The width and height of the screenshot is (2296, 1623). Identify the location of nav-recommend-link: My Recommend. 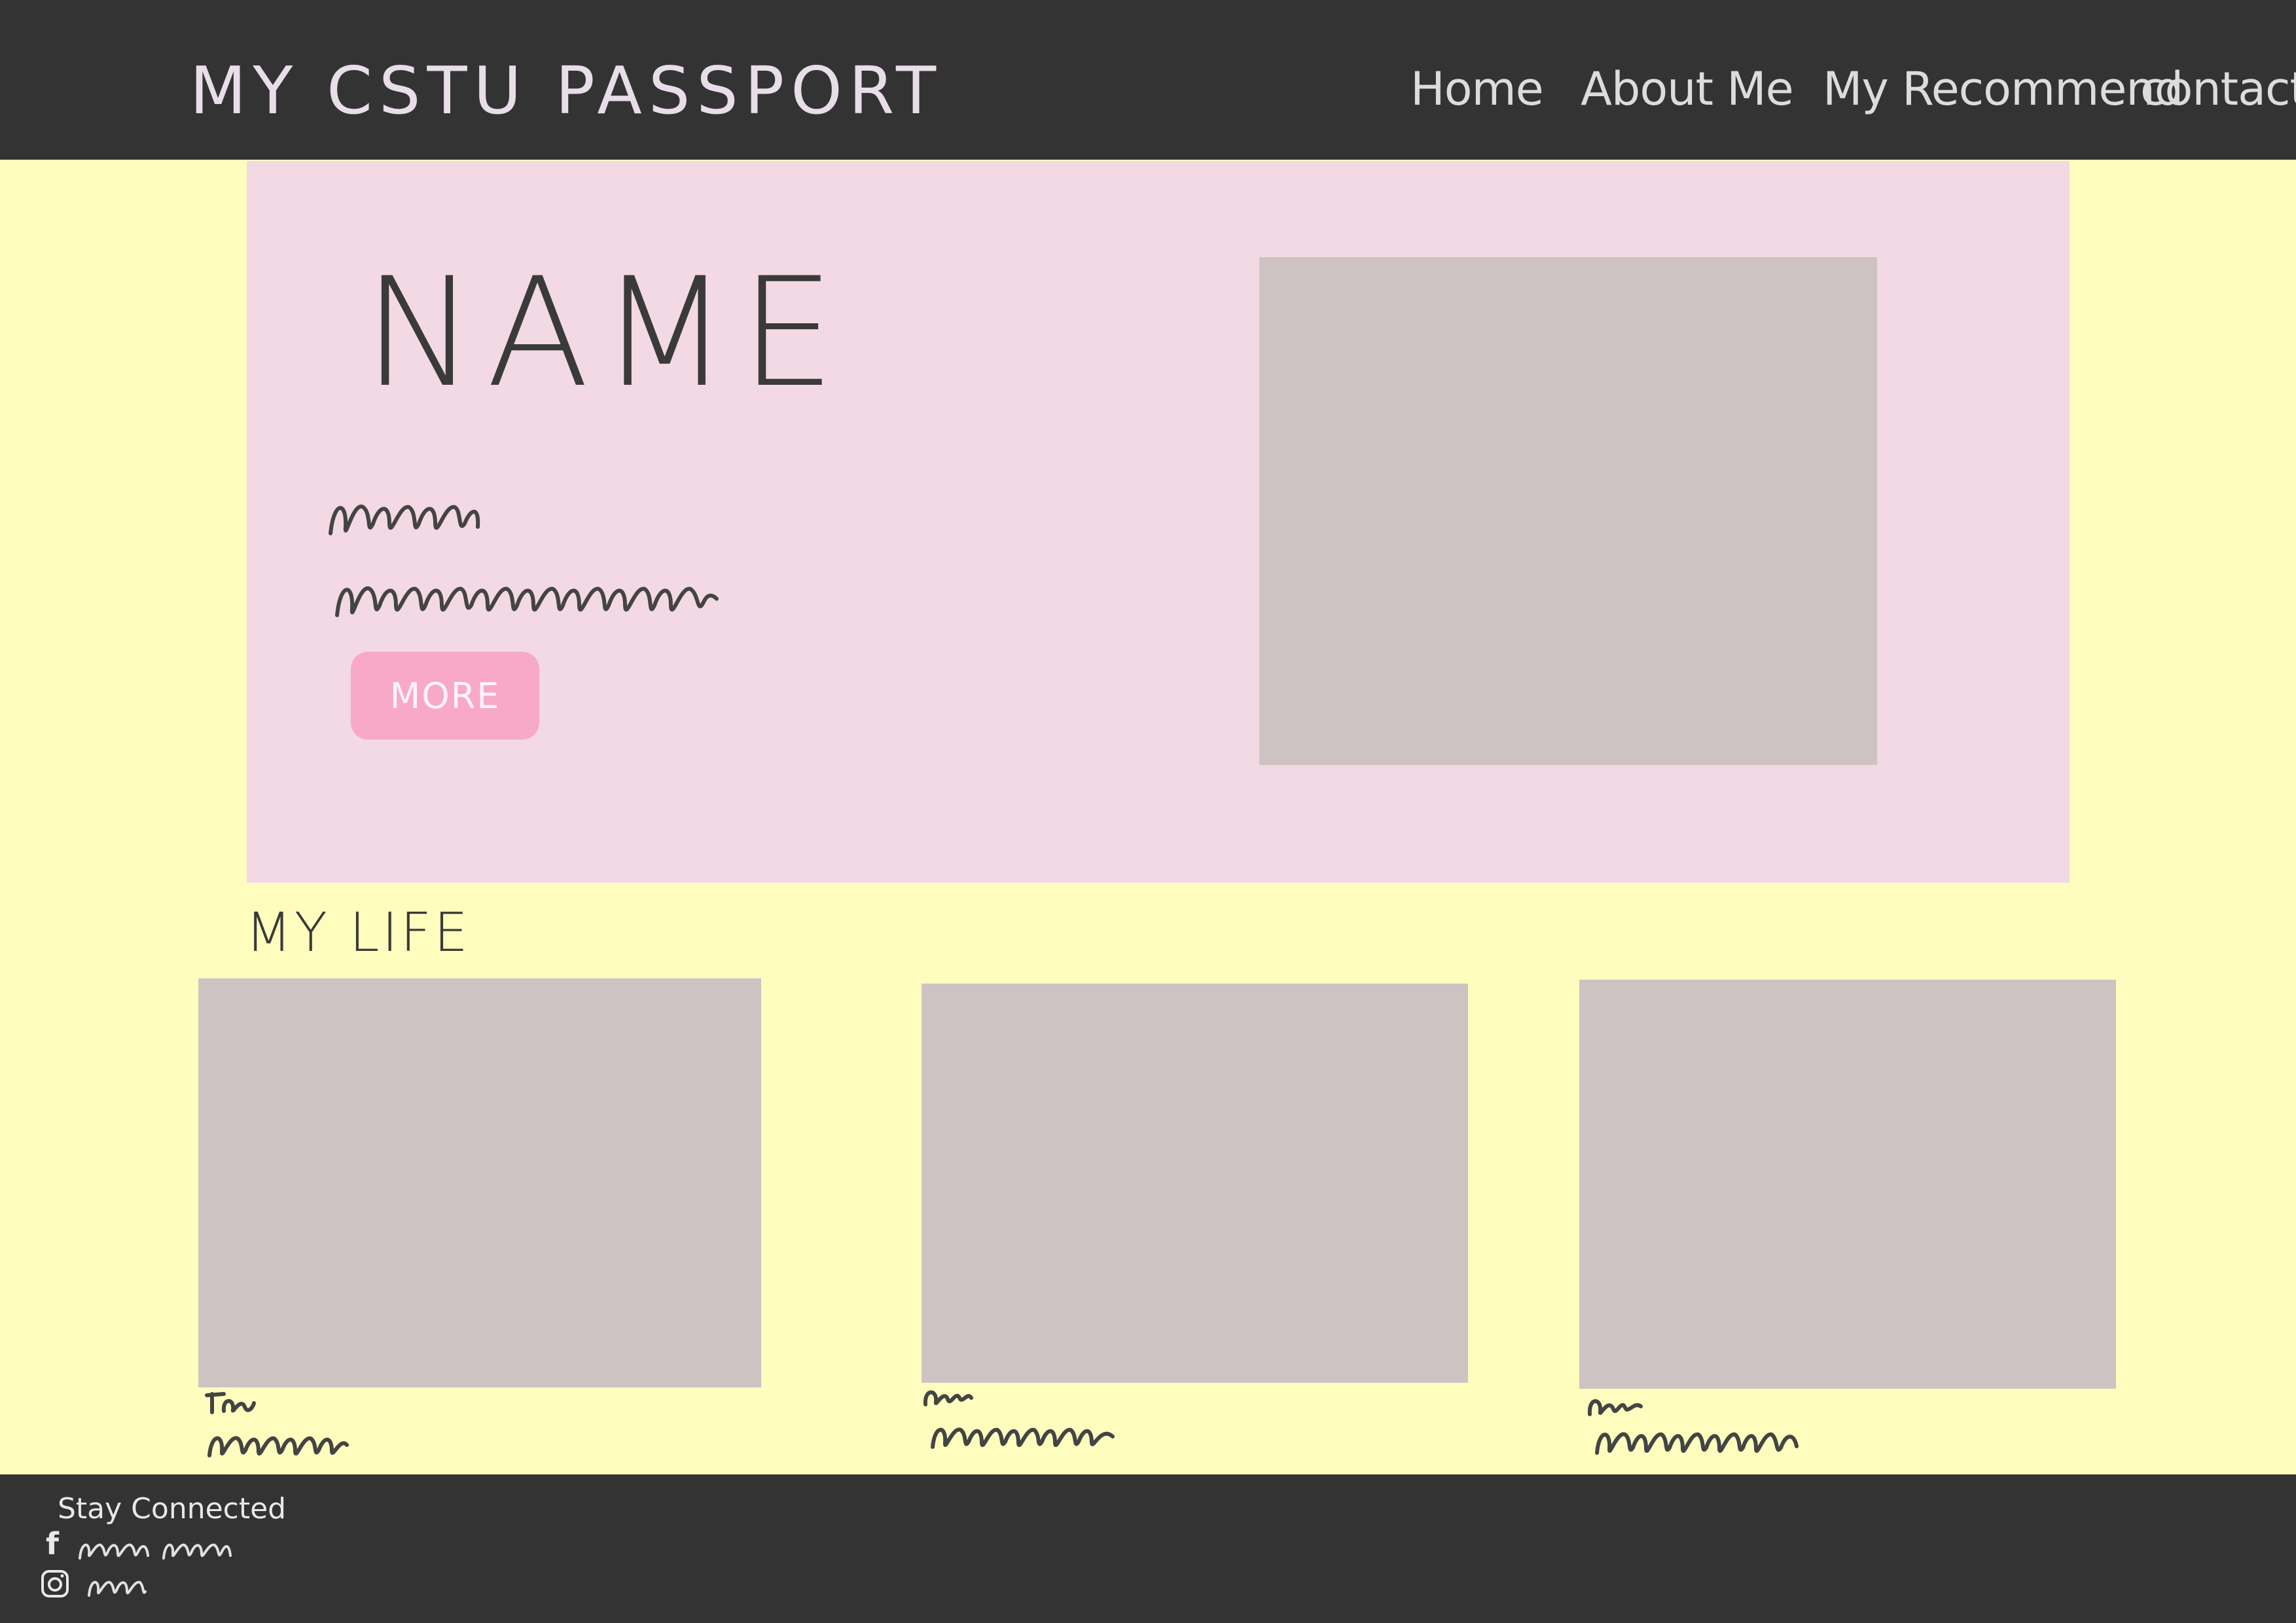
(2003, 89).